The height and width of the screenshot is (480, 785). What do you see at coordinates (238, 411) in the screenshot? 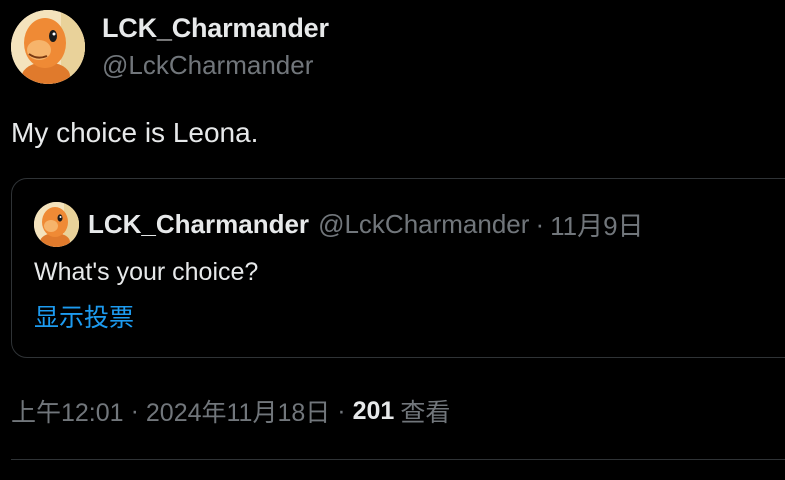
I see `tweet-date: 2024年11月18日` at bounding box center [238, 411].